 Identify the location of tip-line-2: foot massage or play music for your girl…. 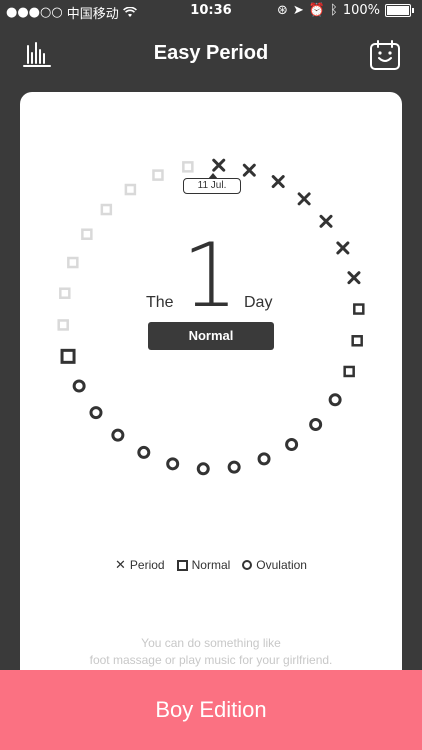
(211, 660).